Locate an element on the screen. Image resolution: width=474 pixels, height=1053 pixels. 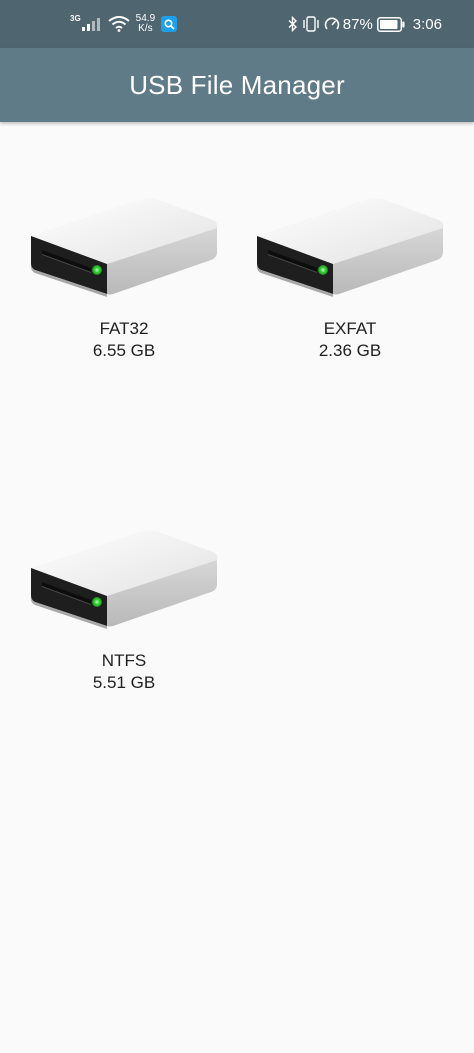
network-speed: 54.9 K/s is located at coordinates (145, 24).